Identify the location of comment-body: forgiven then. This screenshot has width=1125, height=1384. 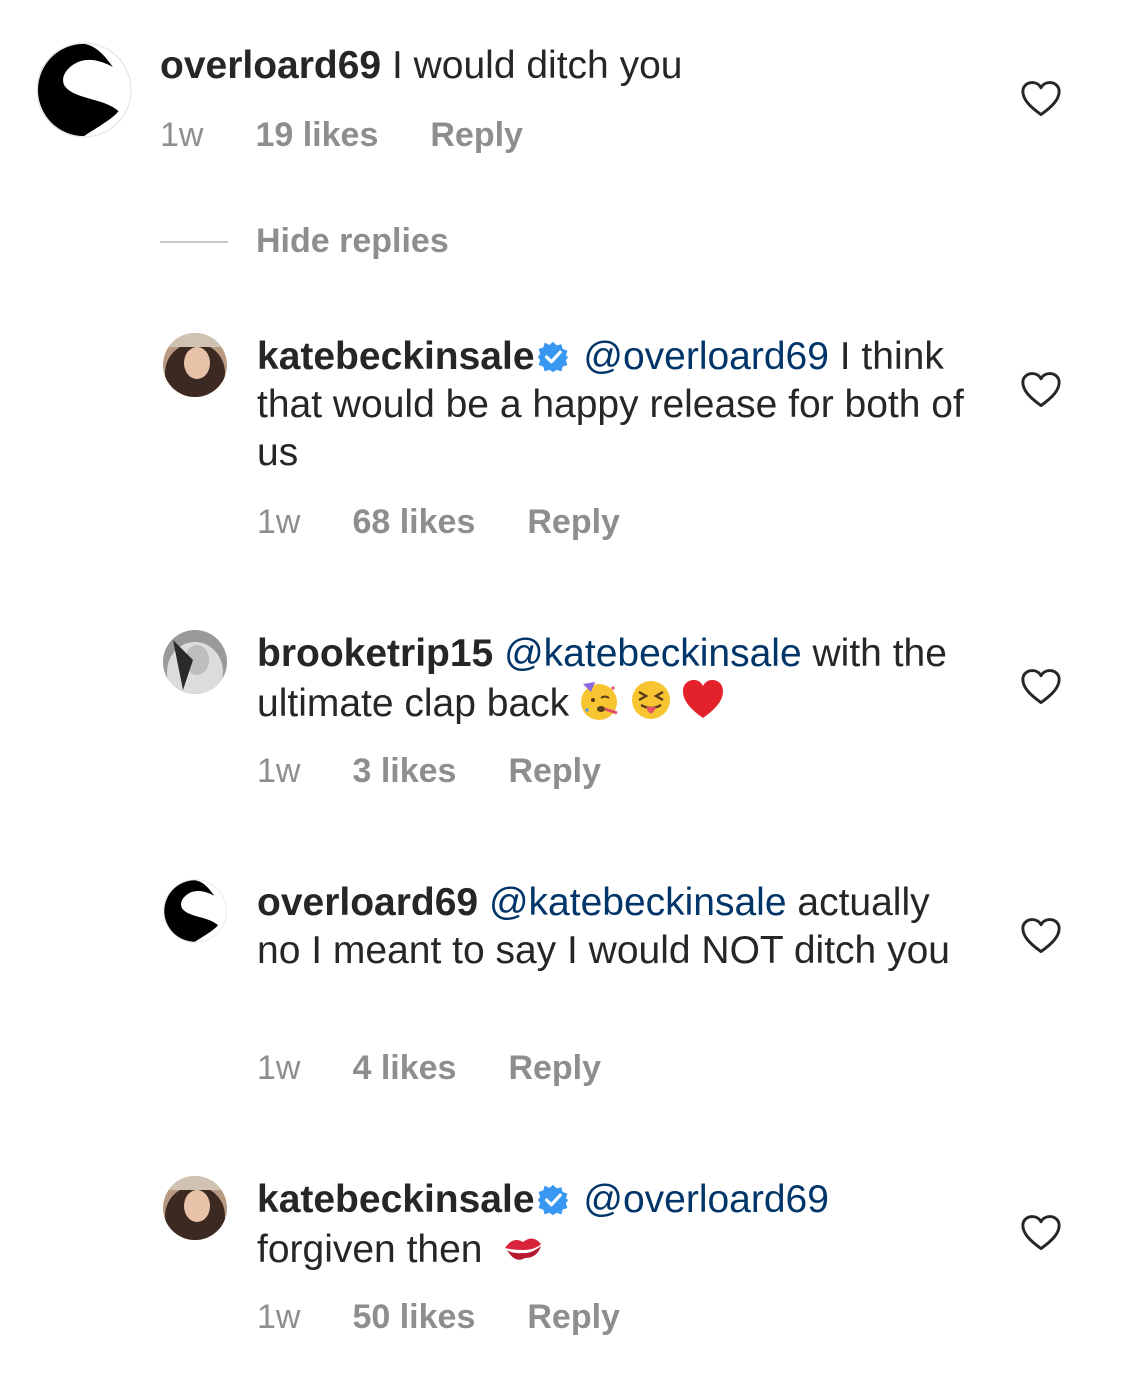
(370, 1249).